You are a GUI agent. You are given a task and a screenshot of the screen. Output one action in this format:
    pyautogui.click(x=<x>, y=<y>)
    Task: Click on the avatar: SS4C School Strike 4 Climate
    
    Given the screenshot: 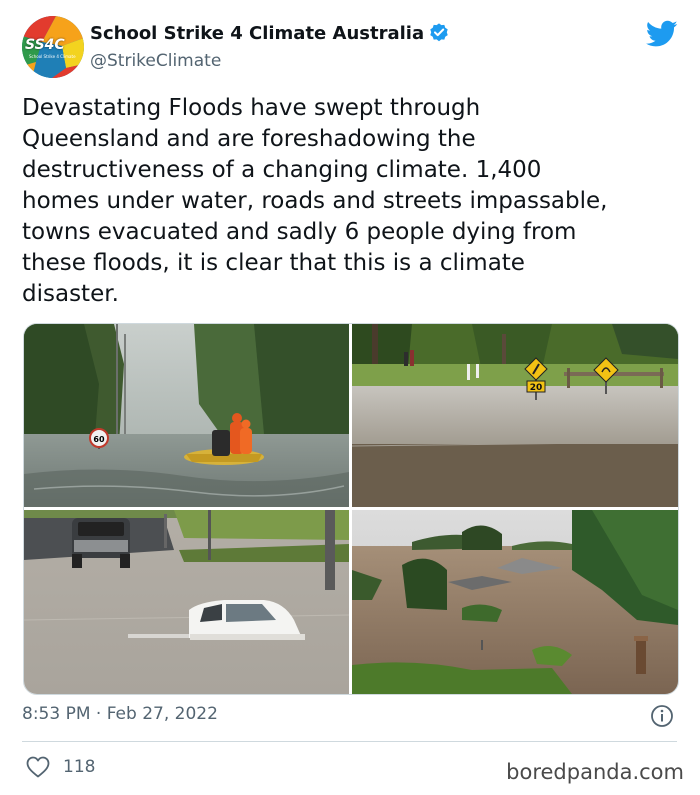 What is the action you would take?
    pyautogui.click(x=53, y=47)
    